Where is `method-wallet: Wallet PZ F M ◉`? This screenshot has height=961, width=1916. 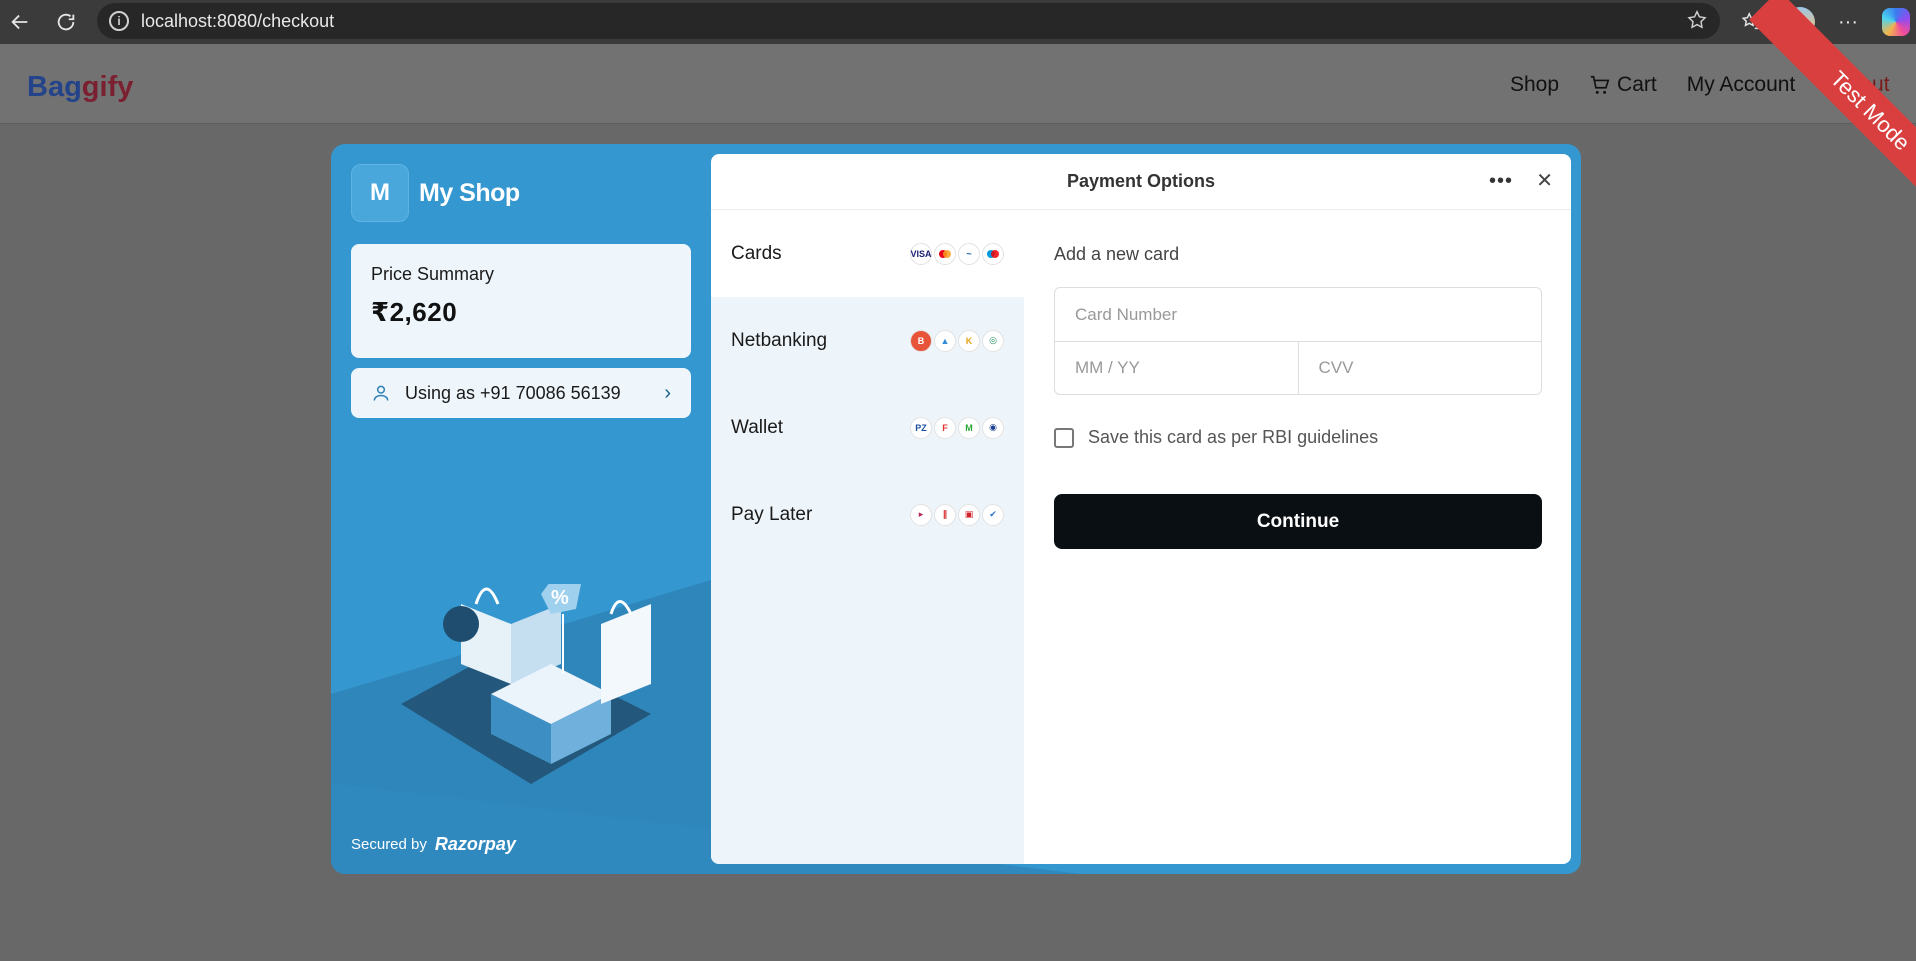
method-wallet: Wallet PZ F M ◉ is located at coordinates (867, 427).